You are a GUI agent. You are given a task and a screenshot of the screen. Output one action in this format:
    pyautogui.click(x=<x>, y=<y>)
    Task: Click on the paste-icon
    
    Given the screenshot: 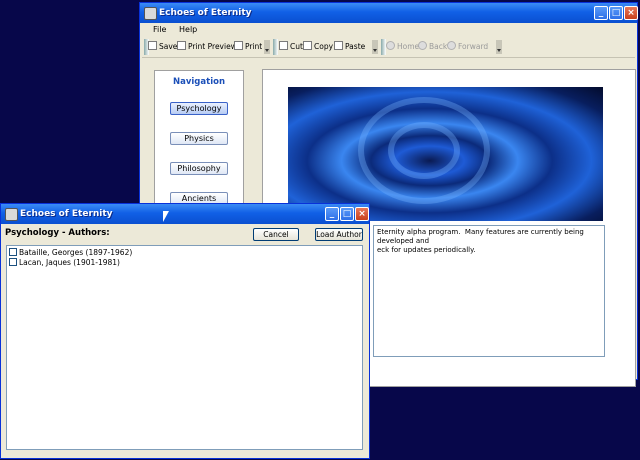 What is the action you would take?
    pyautogui.click(x=338, y=45)
    